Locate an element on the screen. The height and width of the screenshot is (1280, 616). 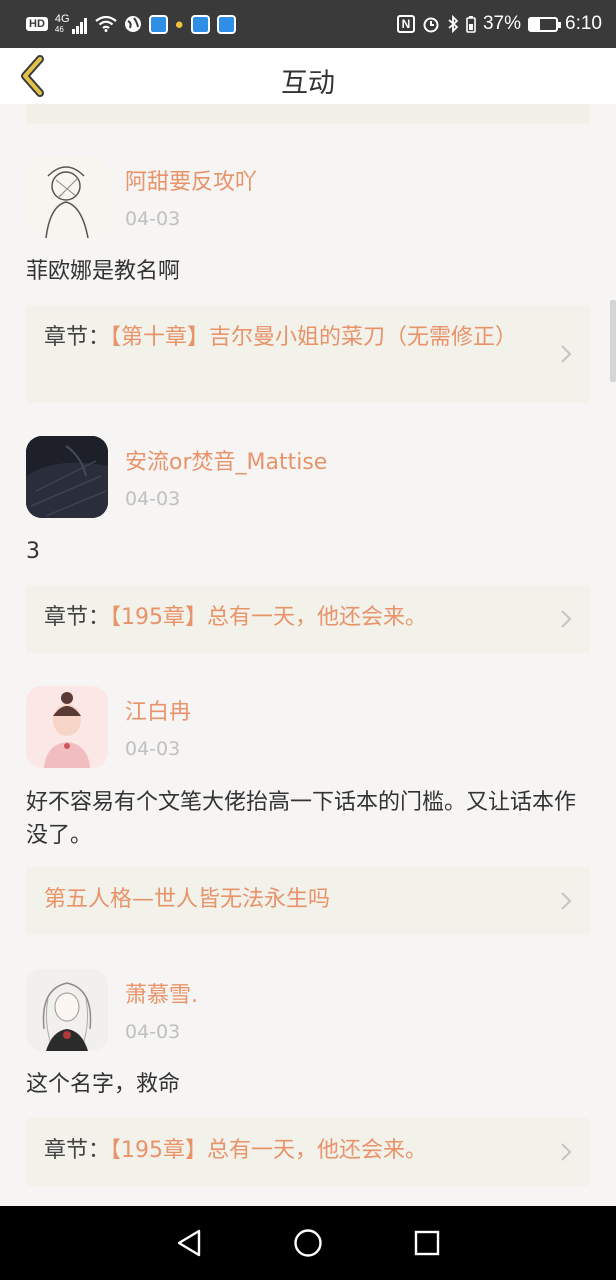
home-nav-button is located at coordinates (308, 1243).